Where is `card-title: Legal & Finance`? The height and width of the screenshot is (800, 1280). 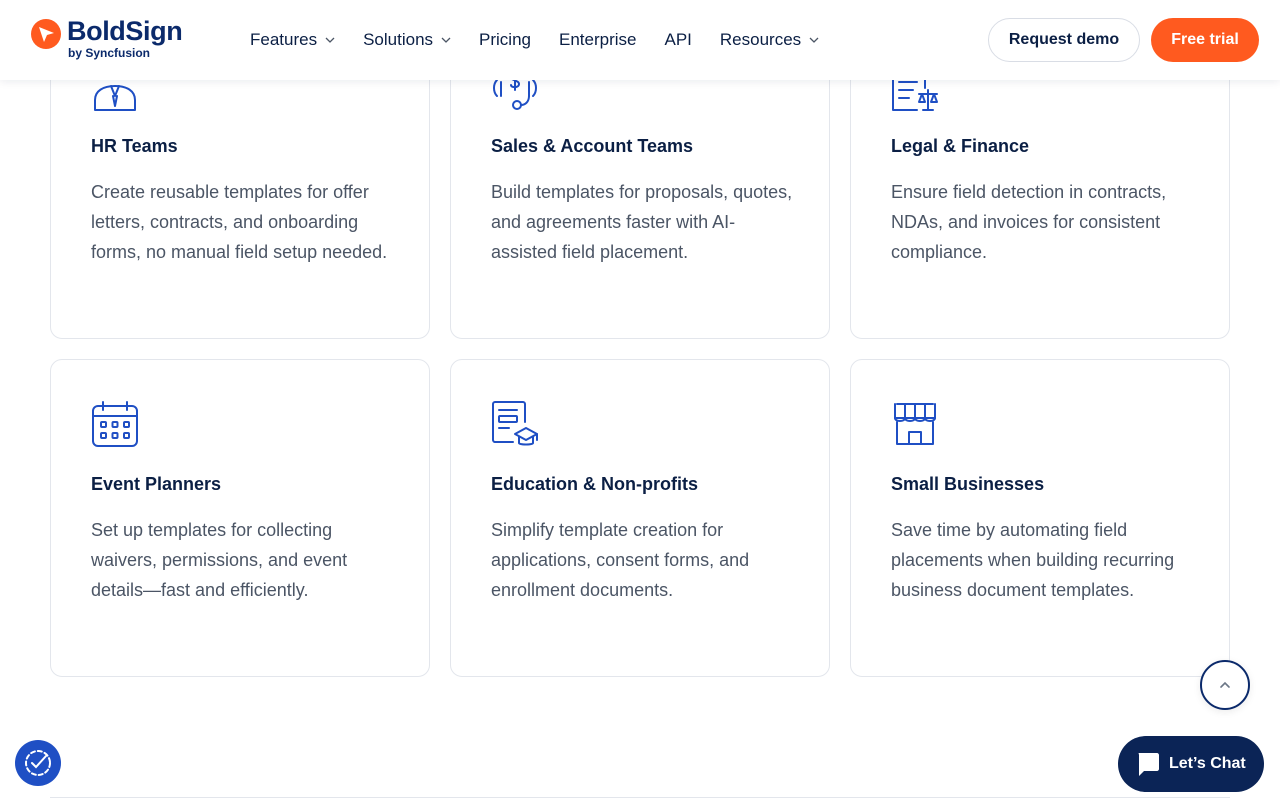
card-title: Legal & Finance is located at coordinates (960, 146).